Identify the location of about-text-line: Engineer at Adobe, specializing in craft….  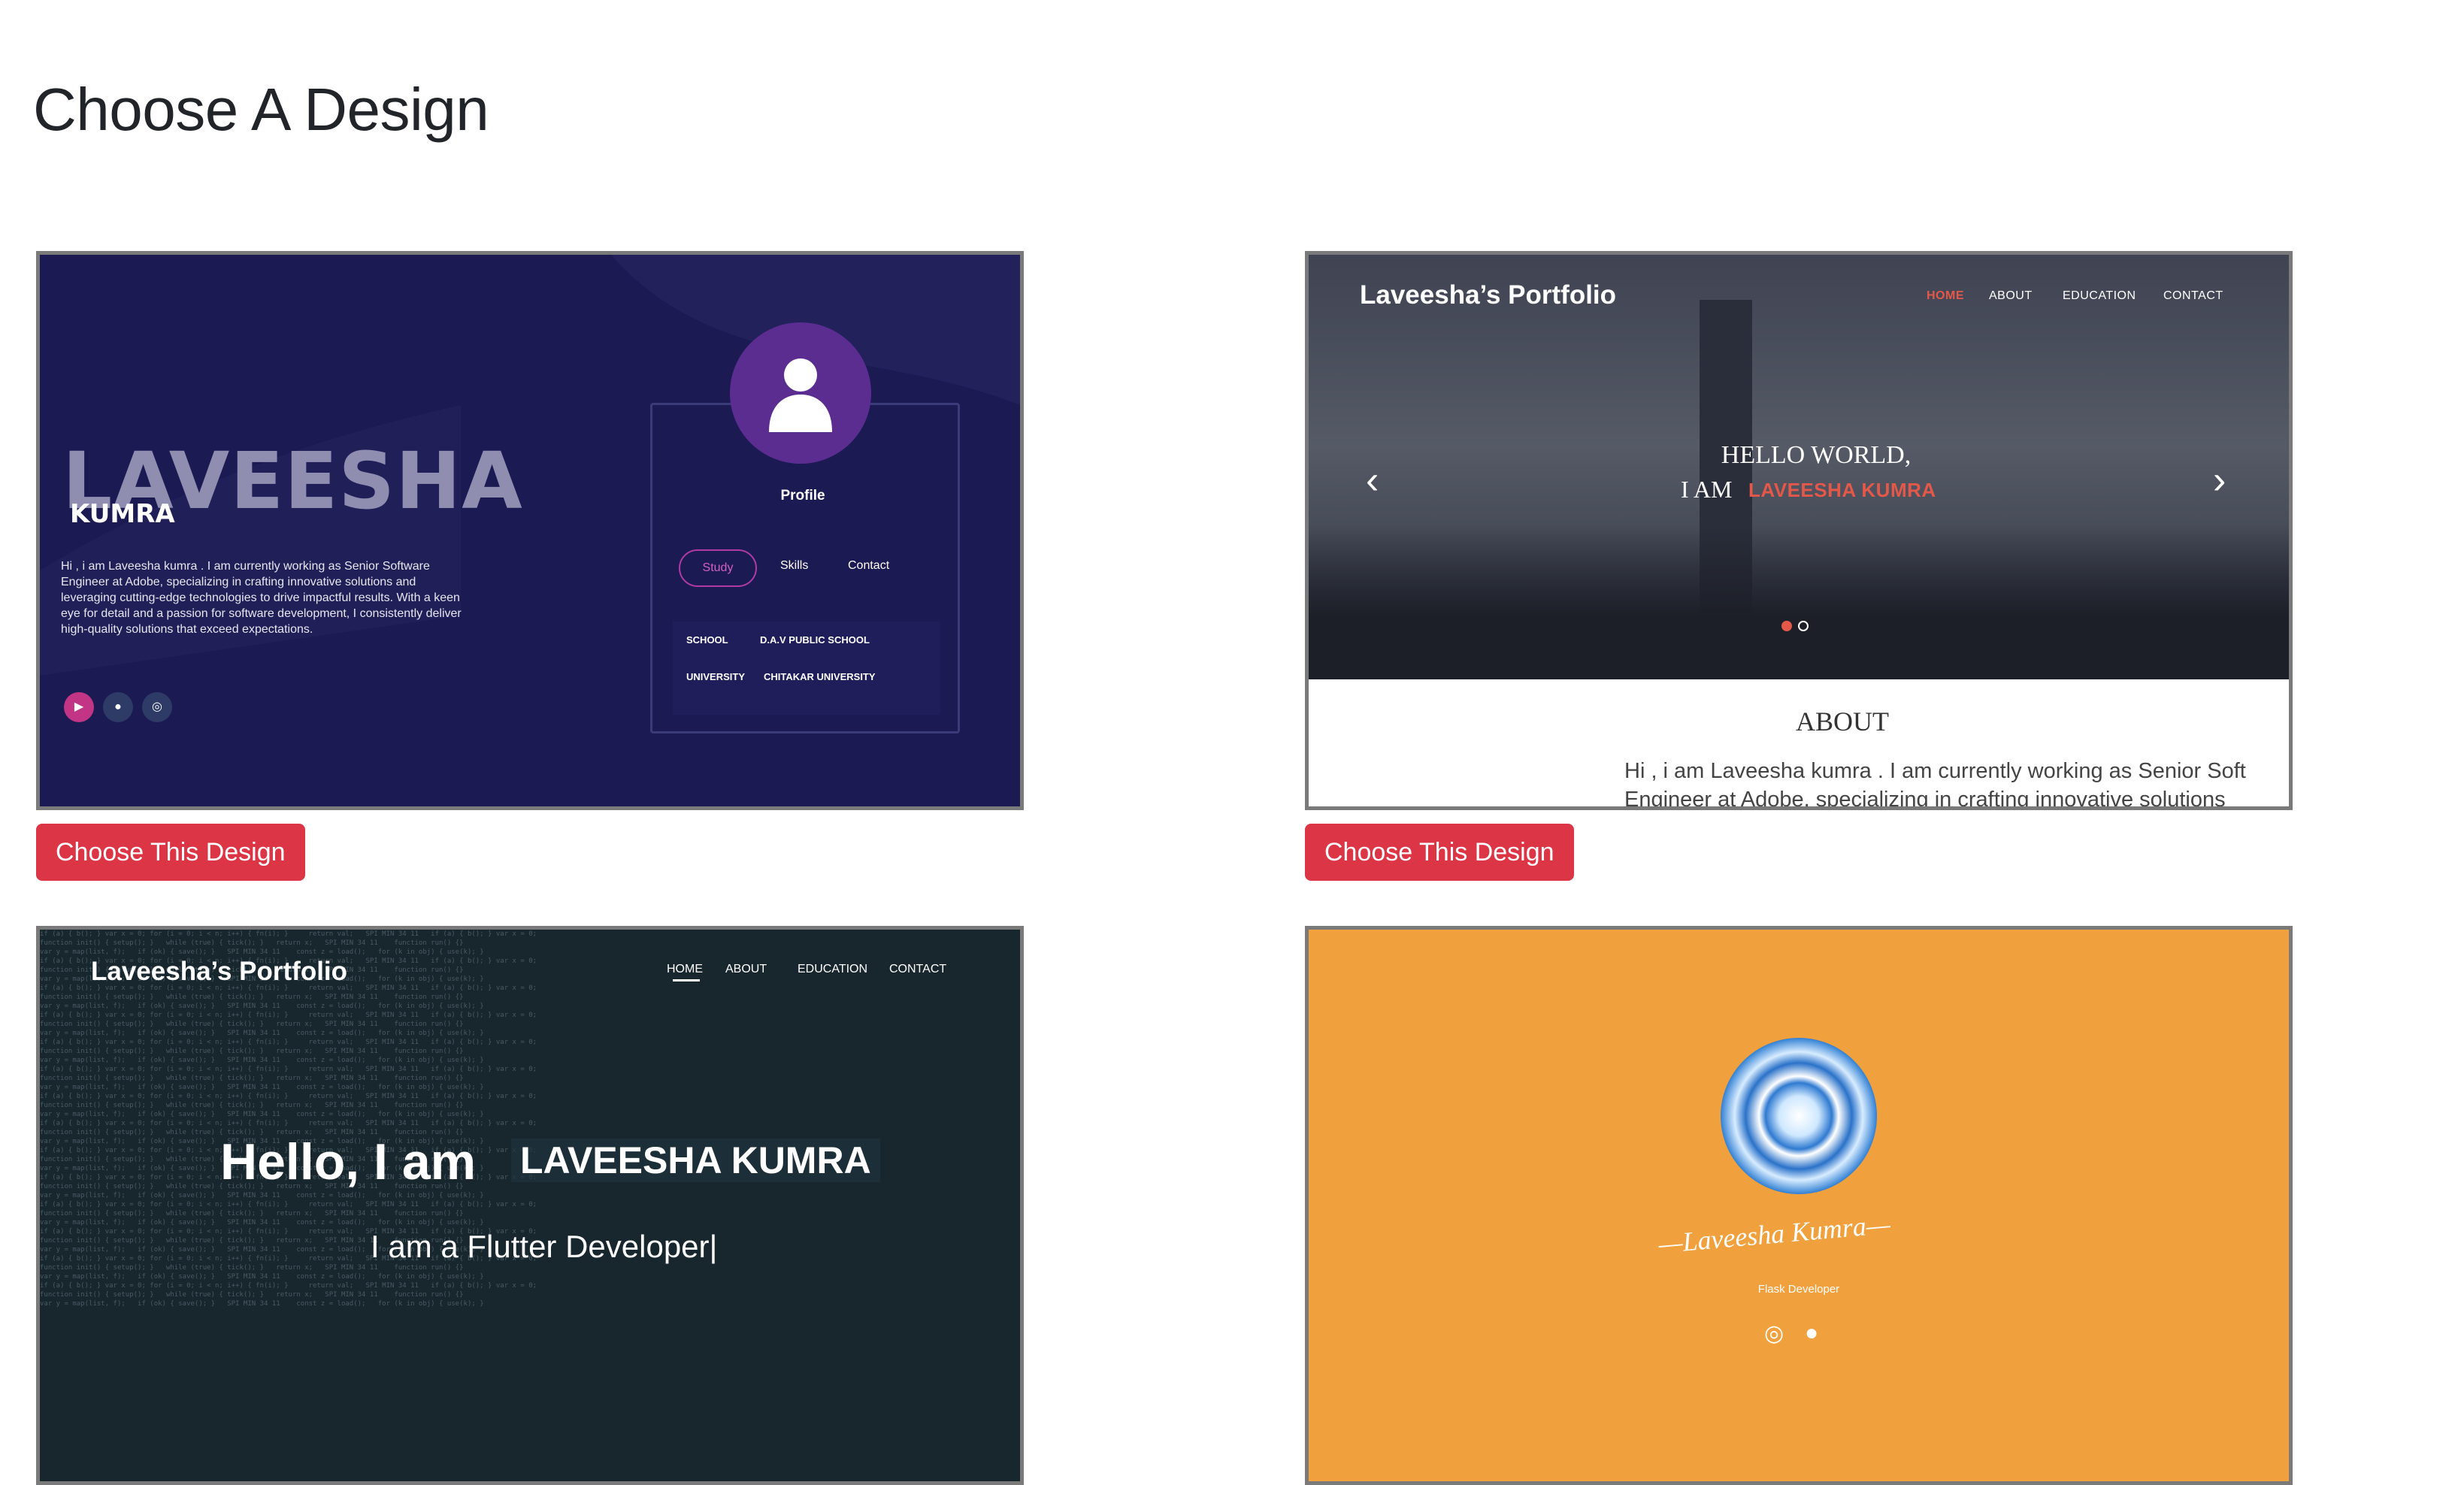
(1925, 799).